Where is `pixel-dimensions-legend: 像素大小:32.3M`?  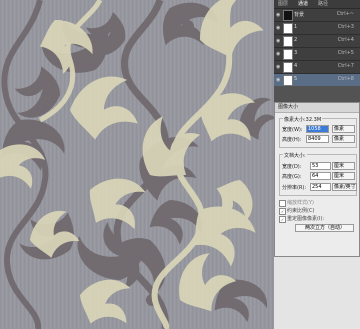 pixel-dimensions-legend: 像素大小:32.3M is located at coordinates (303, 119).